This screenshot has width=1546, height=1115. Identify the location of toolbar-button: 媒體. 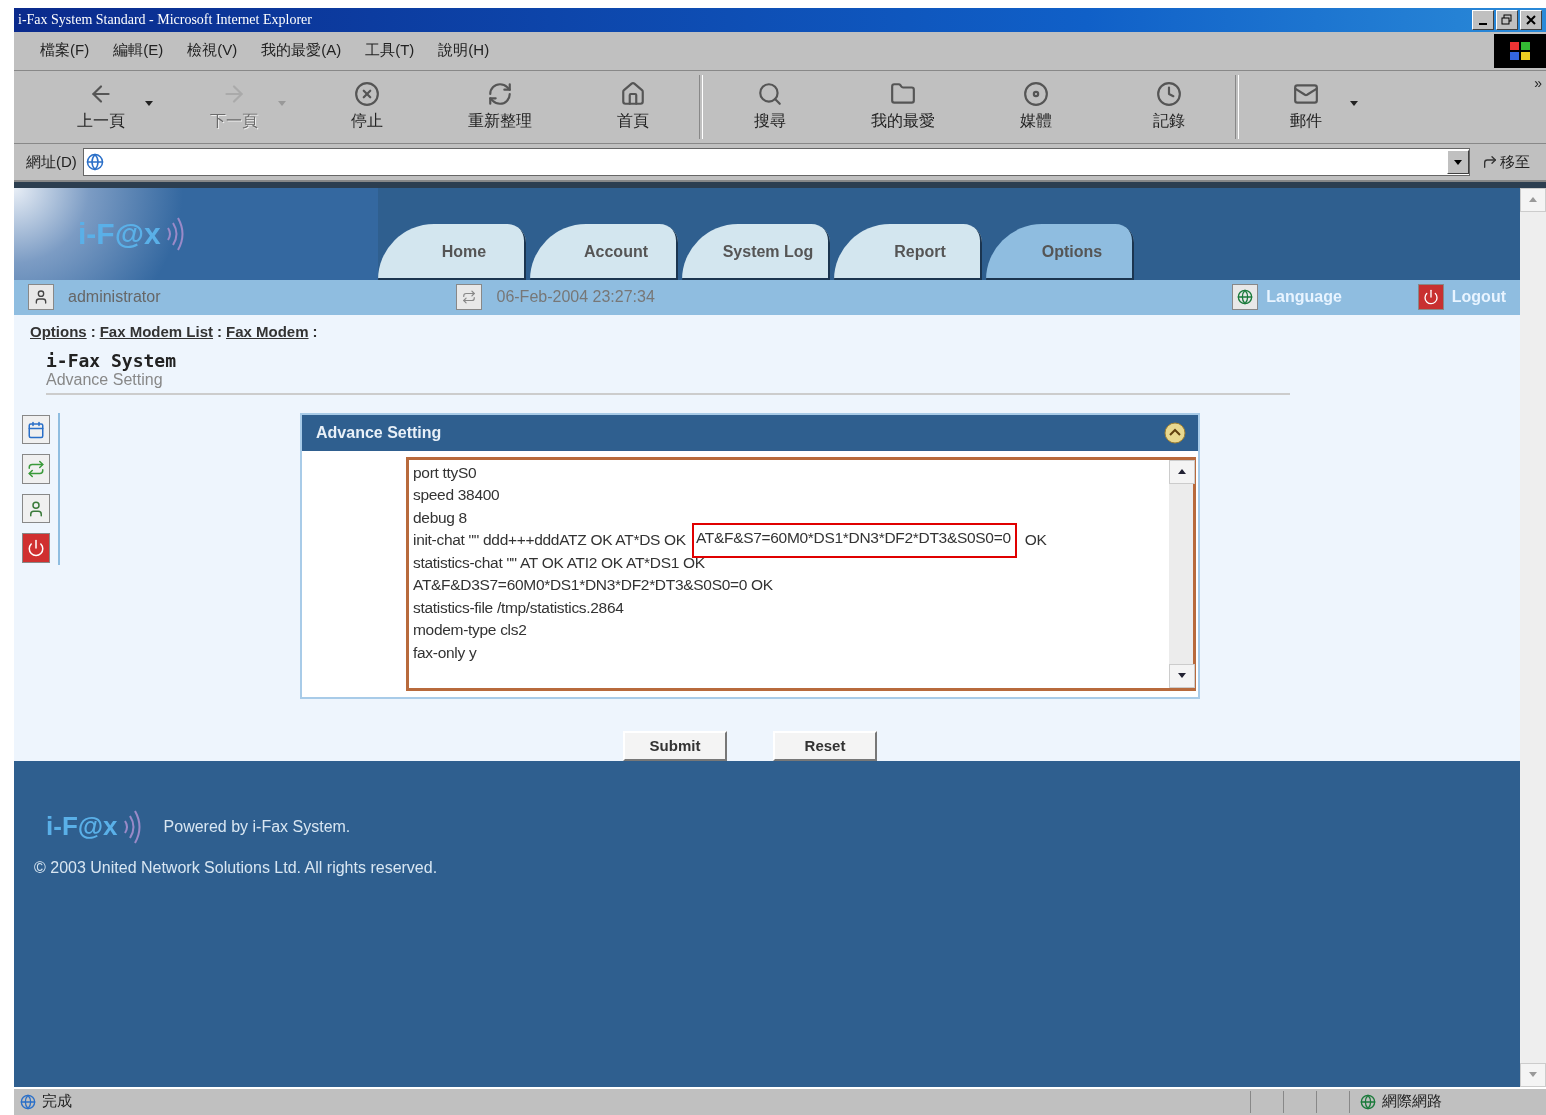
(1035, 107).